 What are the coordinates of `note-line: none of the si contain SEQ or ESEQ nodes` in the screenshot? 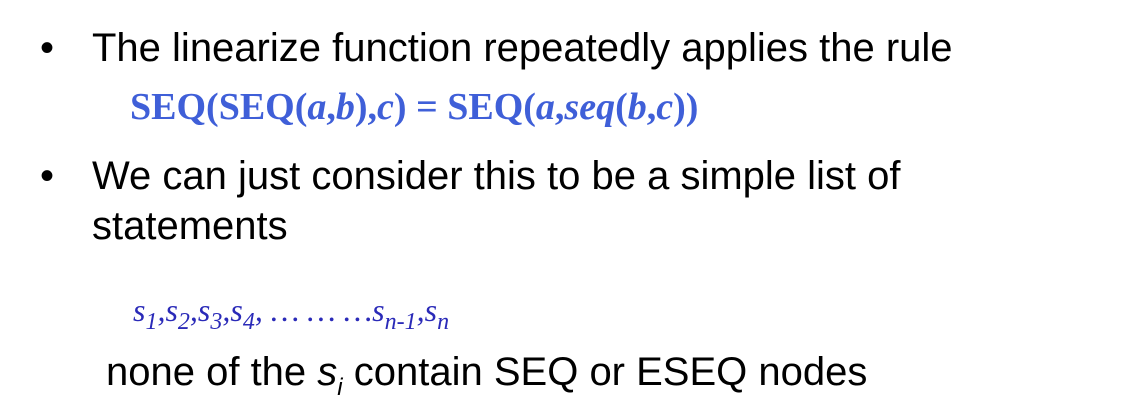 It's located at (487, 375).